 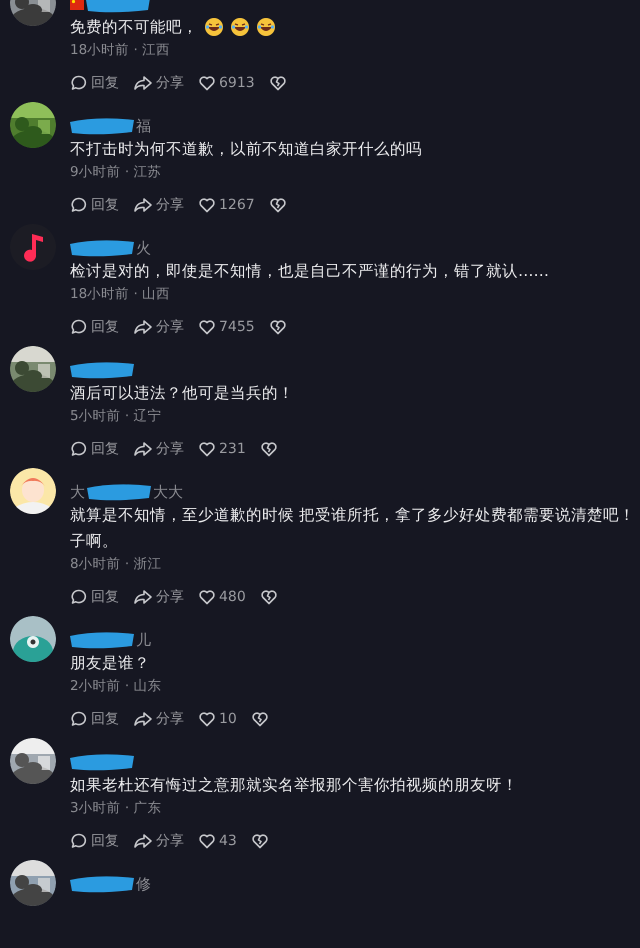 What do you see at coordinates (116, 416) in the screenshot?
I see `time-location: 5小时前 · 辽宁` at bounding box center [116, 416].